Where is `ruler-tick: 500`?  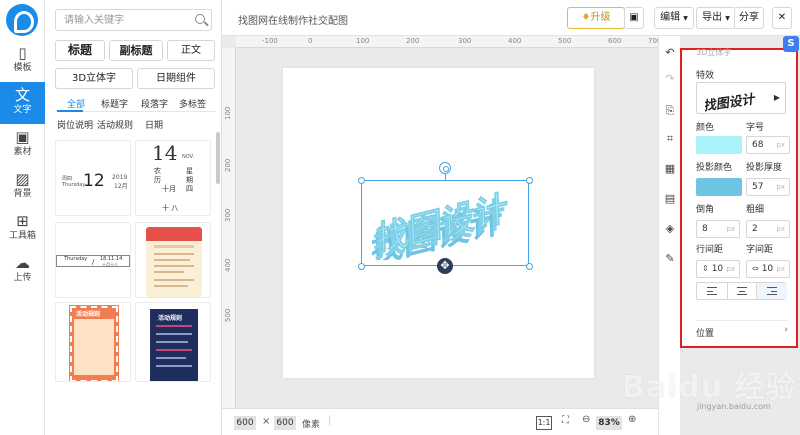 ruler-tick: 500 is located at coordinates (228, 315).